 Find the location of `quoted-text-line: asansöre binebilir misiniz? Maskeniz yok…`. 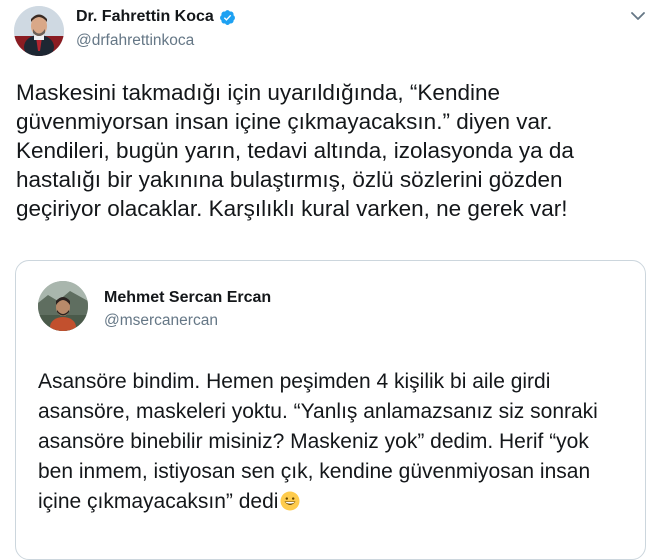

quoted-text-line: asansöre binebilir misiniz? Maskeniz yok… is located at coordinates (313, 441).